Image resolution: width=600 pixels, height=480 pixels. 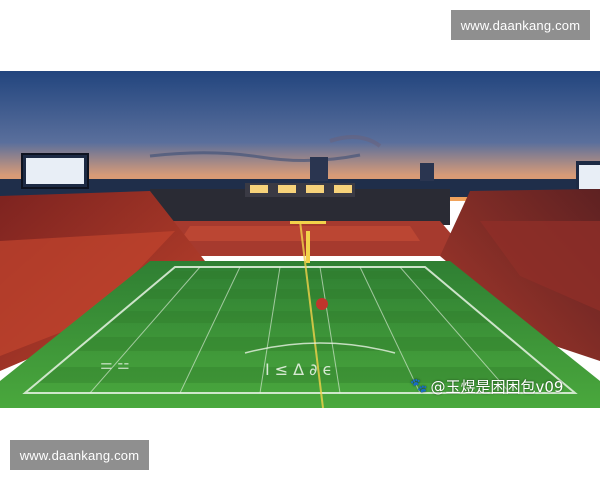 I want to click on caption-text: @玉煜是困困包v09, so click(x=497, y=386).